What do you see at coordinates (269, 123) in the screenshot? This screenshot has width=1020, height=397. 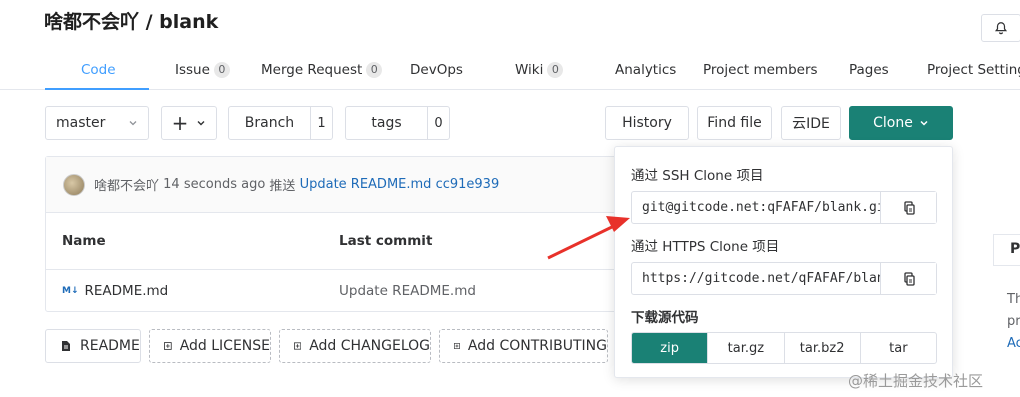 I see `branch-button-label: Branch` at bounding box center [269, 123].